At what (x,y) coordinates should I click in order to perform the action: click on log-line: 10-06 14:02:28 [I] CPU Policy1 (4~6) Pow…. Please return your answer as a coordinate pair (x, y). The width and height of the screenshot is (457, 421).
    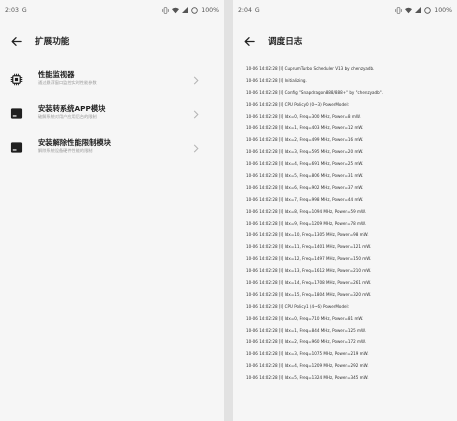
    Looking at the image, I should click on (298, 306).